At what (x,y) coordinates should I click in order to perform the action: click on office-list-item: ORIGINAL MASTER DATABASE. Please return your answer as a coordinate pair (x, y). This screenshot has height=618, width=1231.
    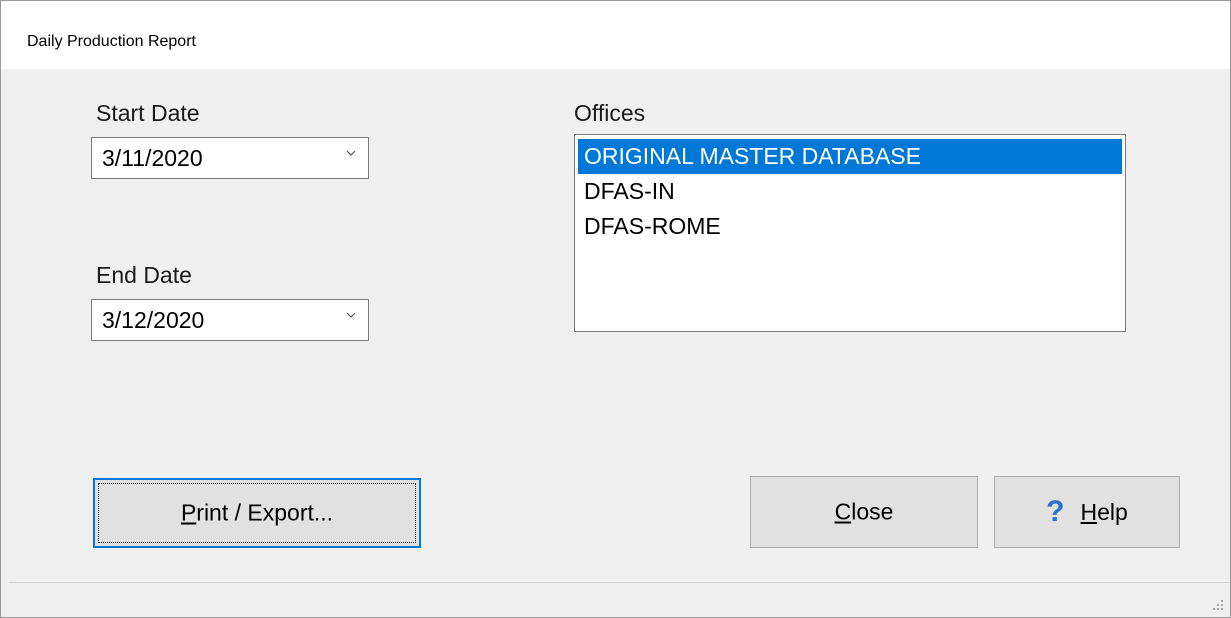
    Looking at the image, I should click on (850, 156).